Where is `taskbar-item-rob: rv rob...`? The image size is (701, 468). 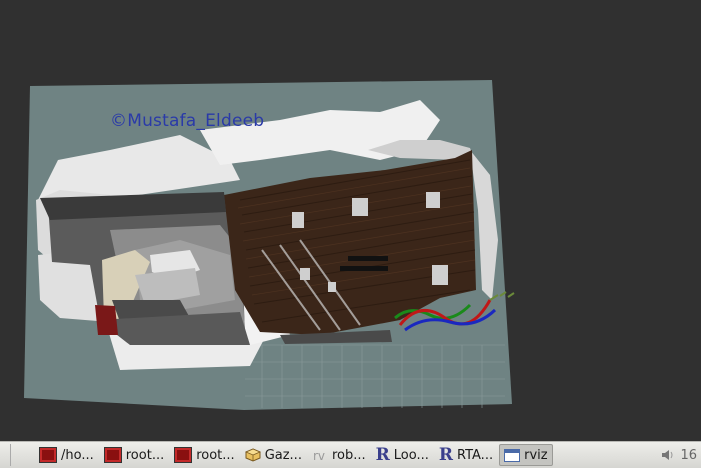 taskbar-item-rob: rv rob... is located at coordinates (339, 455).